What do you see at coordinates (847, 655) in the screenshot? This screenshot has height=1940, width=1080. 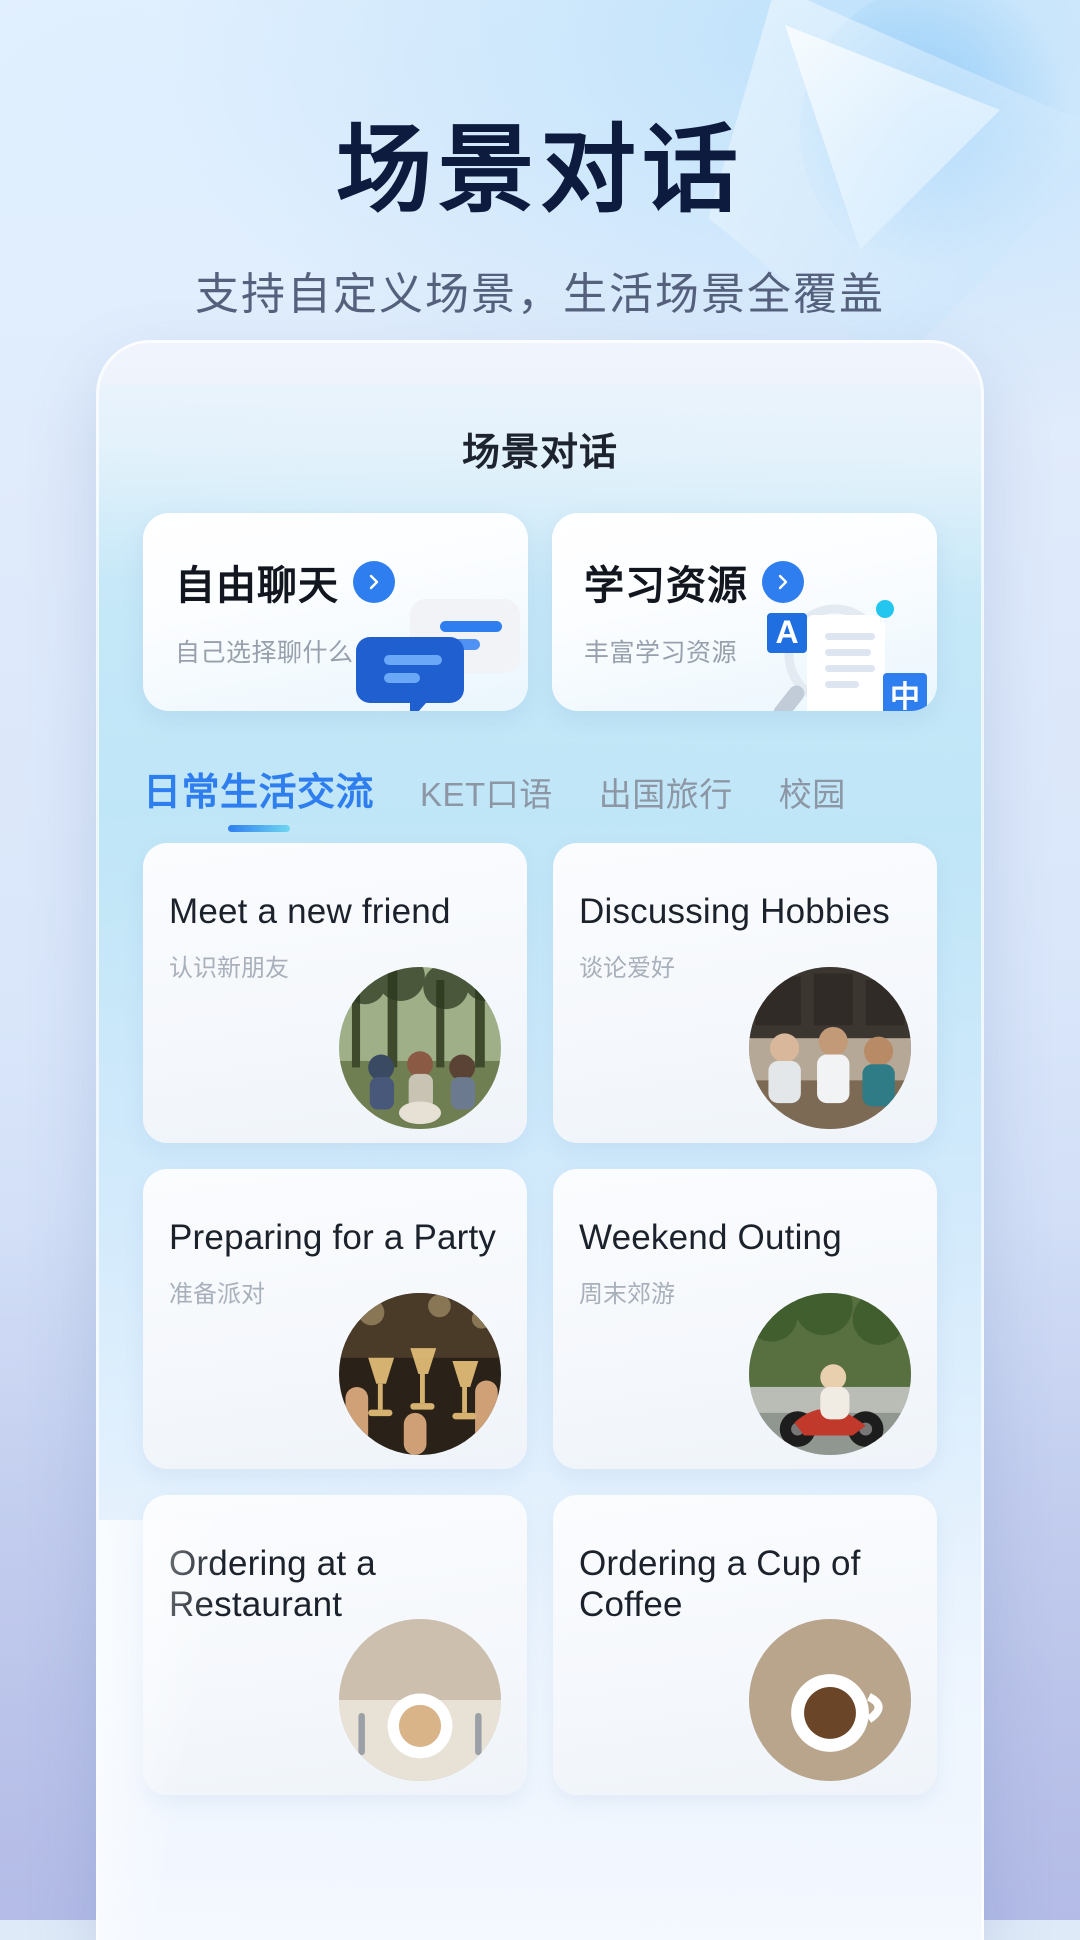 I see `document-magnifier-illustration: A 中` at bounding box center [847, 655].